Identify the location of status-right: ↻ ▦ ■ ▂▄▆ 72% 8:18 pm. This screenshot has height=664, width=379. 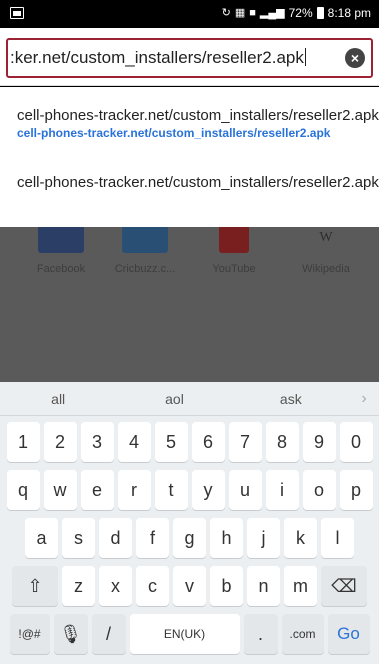
(296, 13).